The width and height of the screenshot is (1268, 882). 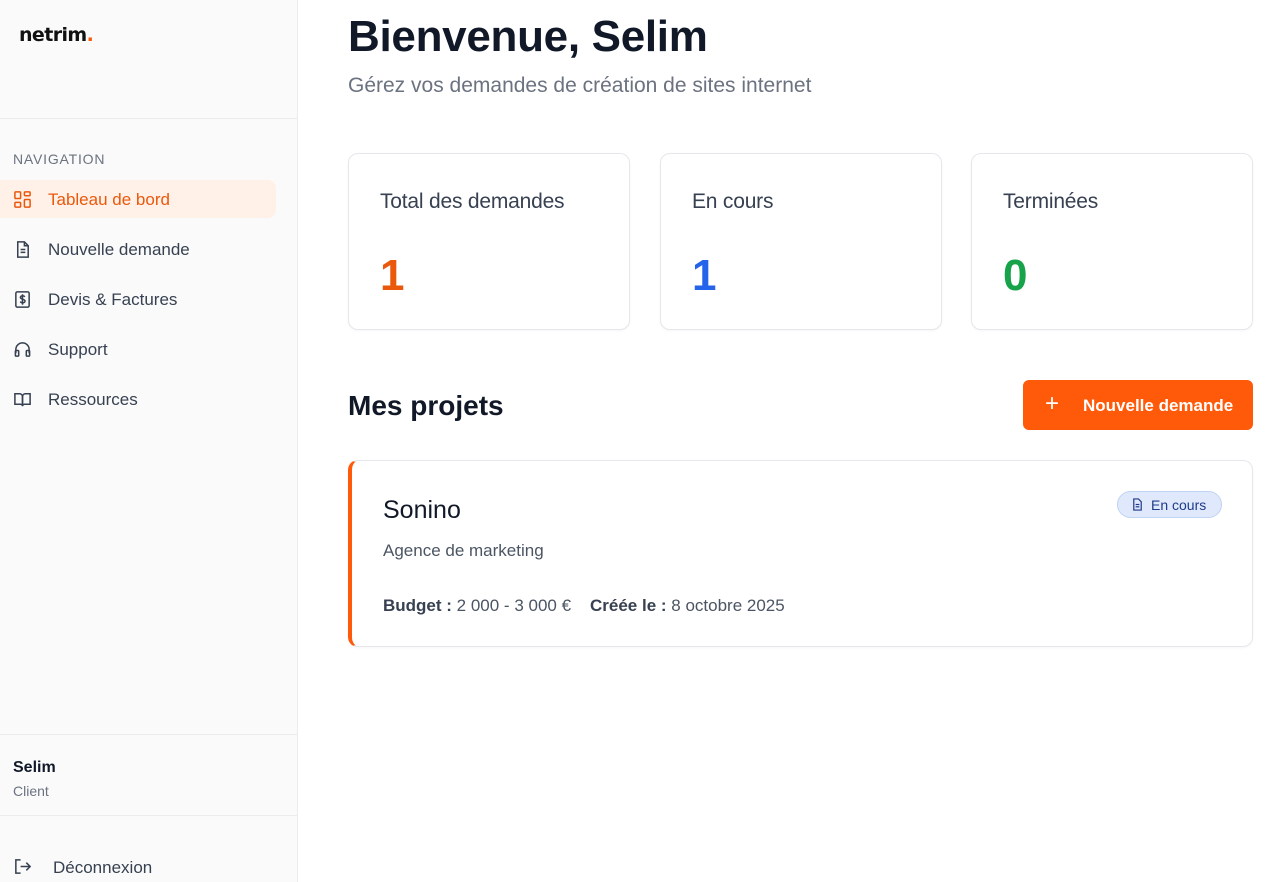 I want to click on project-description: Agence de marketing, so click(x=463, y=550).